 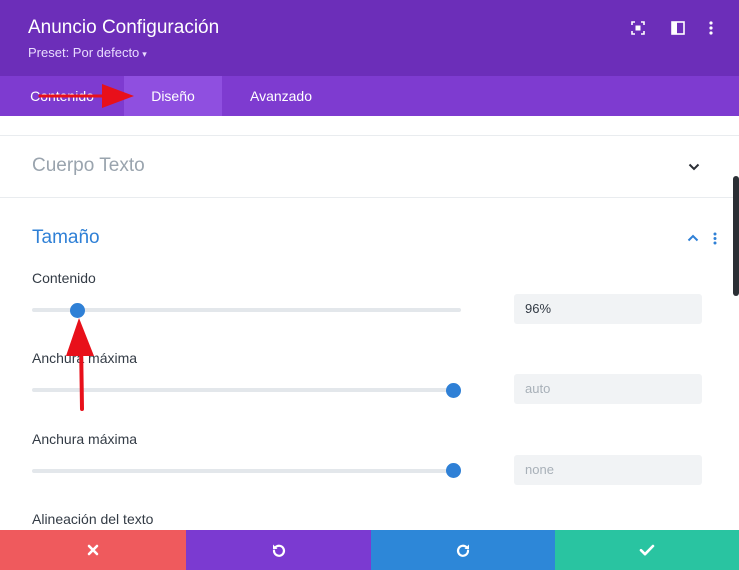 I want to click on tab-avanzado: Avanzado, so click(x=281, y=96).